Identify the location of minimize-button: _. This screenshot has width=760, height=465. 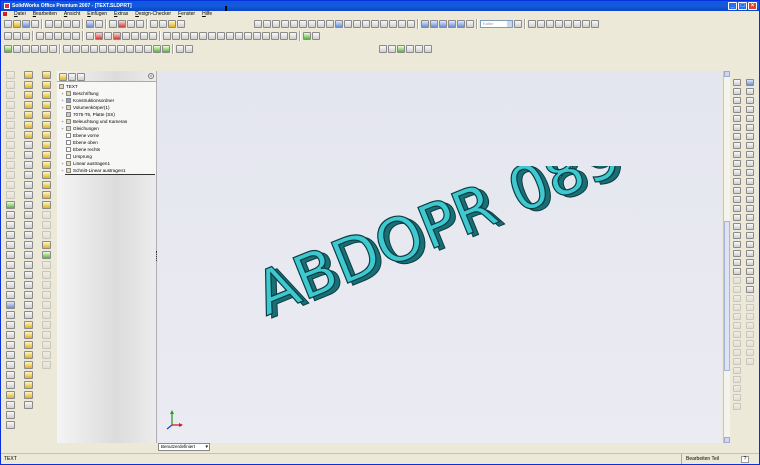
(732, 6).